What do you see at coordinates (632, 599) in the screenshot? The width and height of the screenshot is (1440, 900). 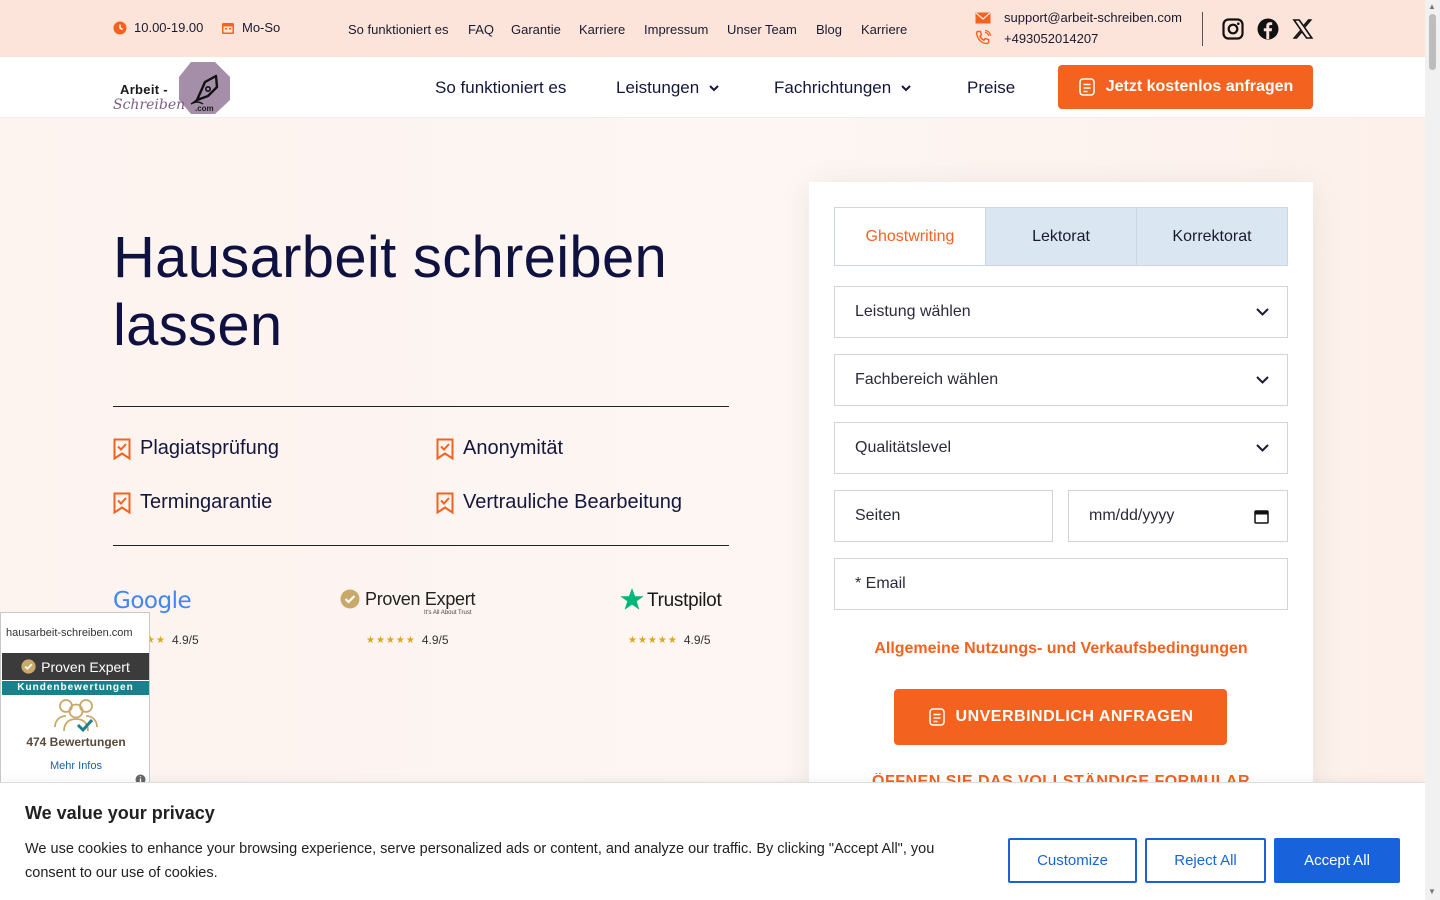 I see `trustpilot-star-icon` at bounding box center [632, 599].